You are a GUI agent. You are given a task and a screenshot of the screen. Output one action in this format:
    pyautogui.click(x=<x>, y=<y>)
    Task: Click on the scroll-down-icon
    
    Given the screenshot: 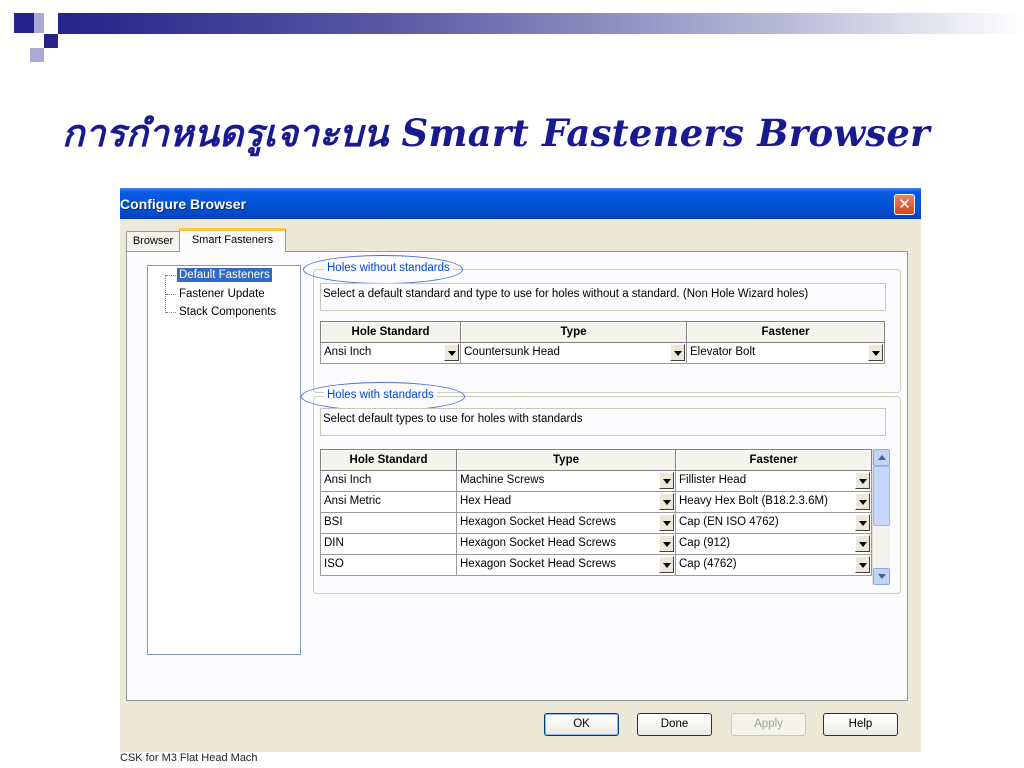 What is the action you would take?
    pyautogui.click(x=881, y=576)
    